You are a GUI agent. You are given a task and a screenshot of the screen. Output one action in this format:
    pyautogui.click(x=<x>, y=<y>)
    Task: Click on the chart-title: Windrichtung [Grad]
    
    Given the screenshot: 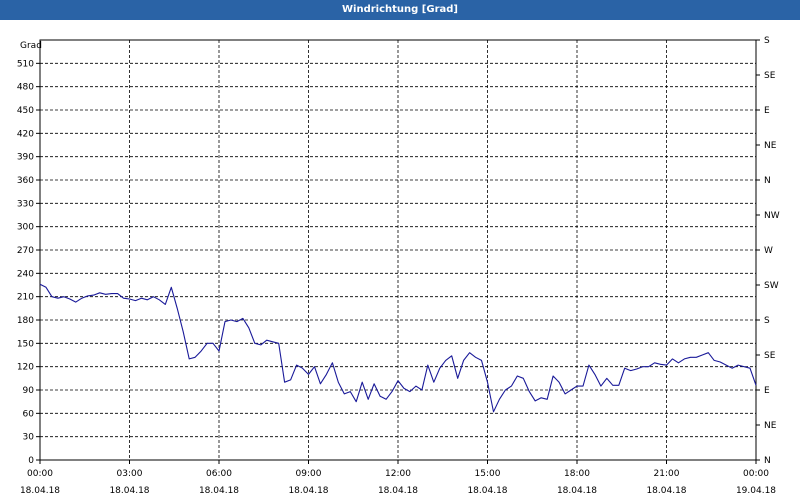 What is the action you would take?
    pyautogui.click(x=400, y=10)
    